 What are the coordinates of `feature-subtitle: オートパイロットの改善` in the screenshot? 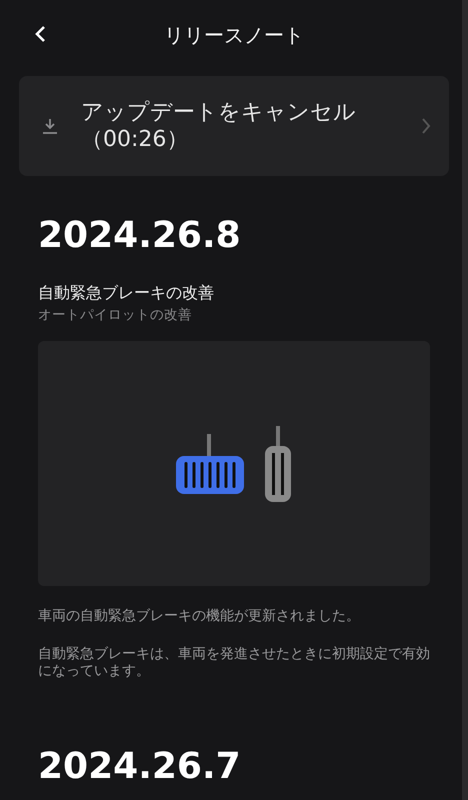 It's located at (115, 316).